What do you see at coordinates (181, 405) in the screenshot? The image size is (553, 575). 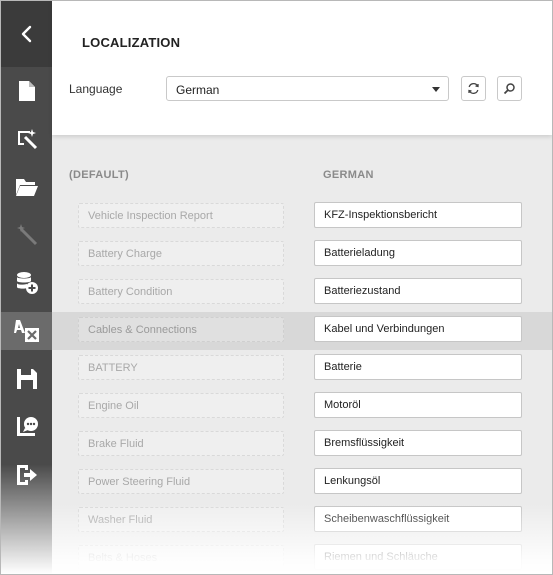 I see `source-text: Engine Oil` at bounding box center [181, 405].